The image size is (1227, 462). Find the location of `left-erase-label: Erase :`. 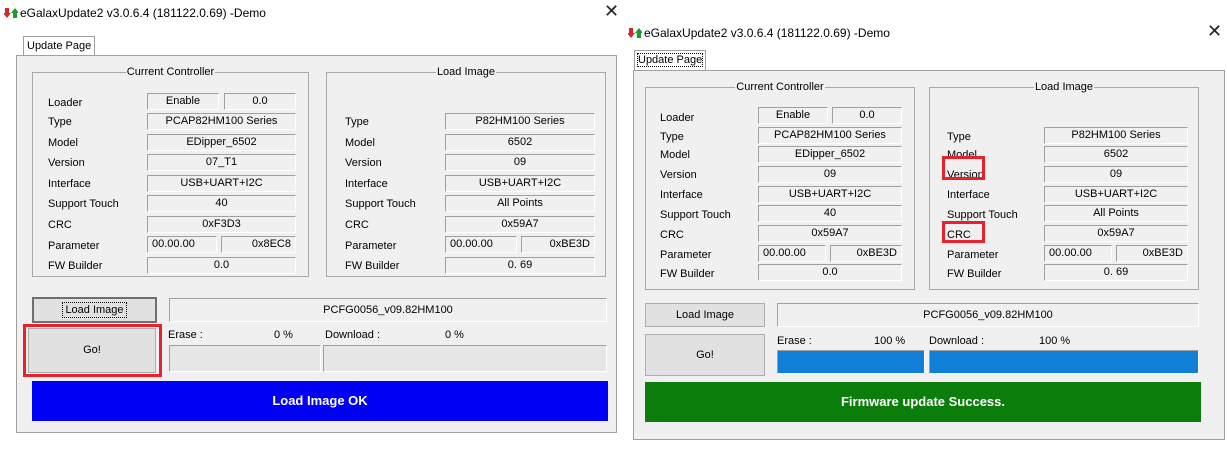

left-erase-label: Erase : is located at coordinates (185, 335).